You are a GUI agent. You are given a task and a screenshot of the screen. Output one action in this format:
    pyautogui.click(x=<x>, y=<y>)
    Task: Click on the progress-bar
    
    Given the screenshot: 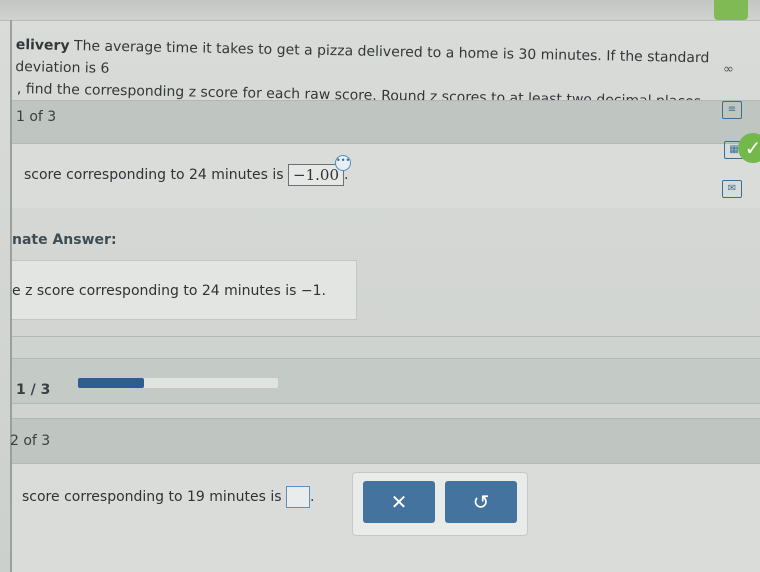 What is the action you would take?
    pyautogui.click(x=178, y=383)
    